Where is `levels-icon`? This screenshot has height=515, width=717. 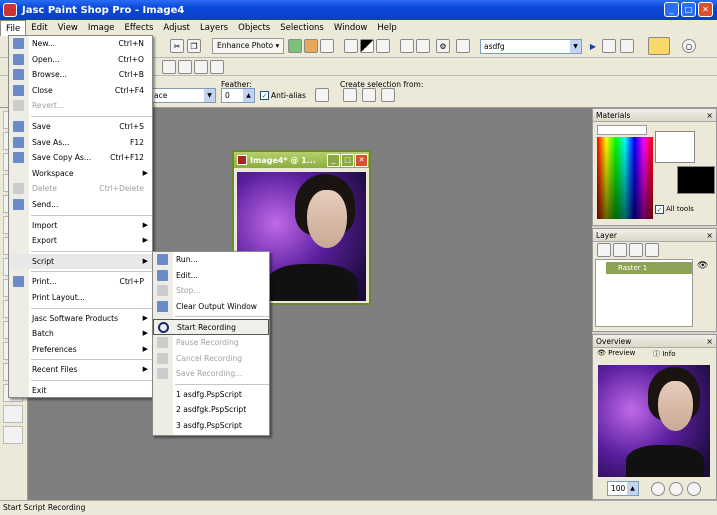
levels-icon is located at coordinates (423, 46).